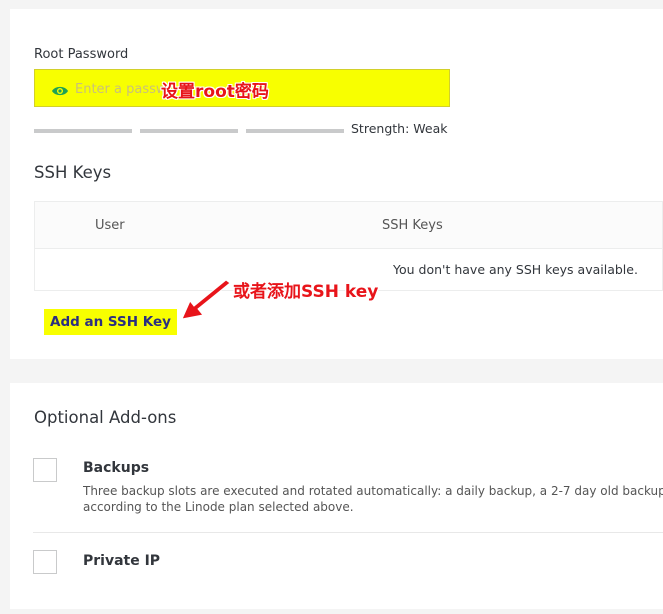 This screenshot has width=663, height=614. Describe the element at coordinates (215, 92) in the screenshot. I see `annotation-set-root-password: 设置root密码` at that location.